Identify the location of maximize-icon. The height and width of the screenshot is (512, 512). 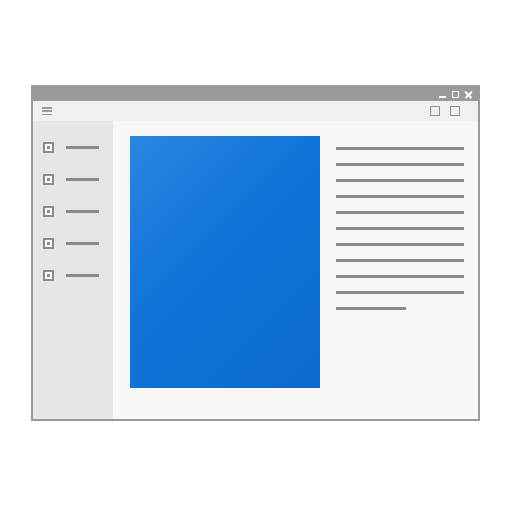
(455, 94).